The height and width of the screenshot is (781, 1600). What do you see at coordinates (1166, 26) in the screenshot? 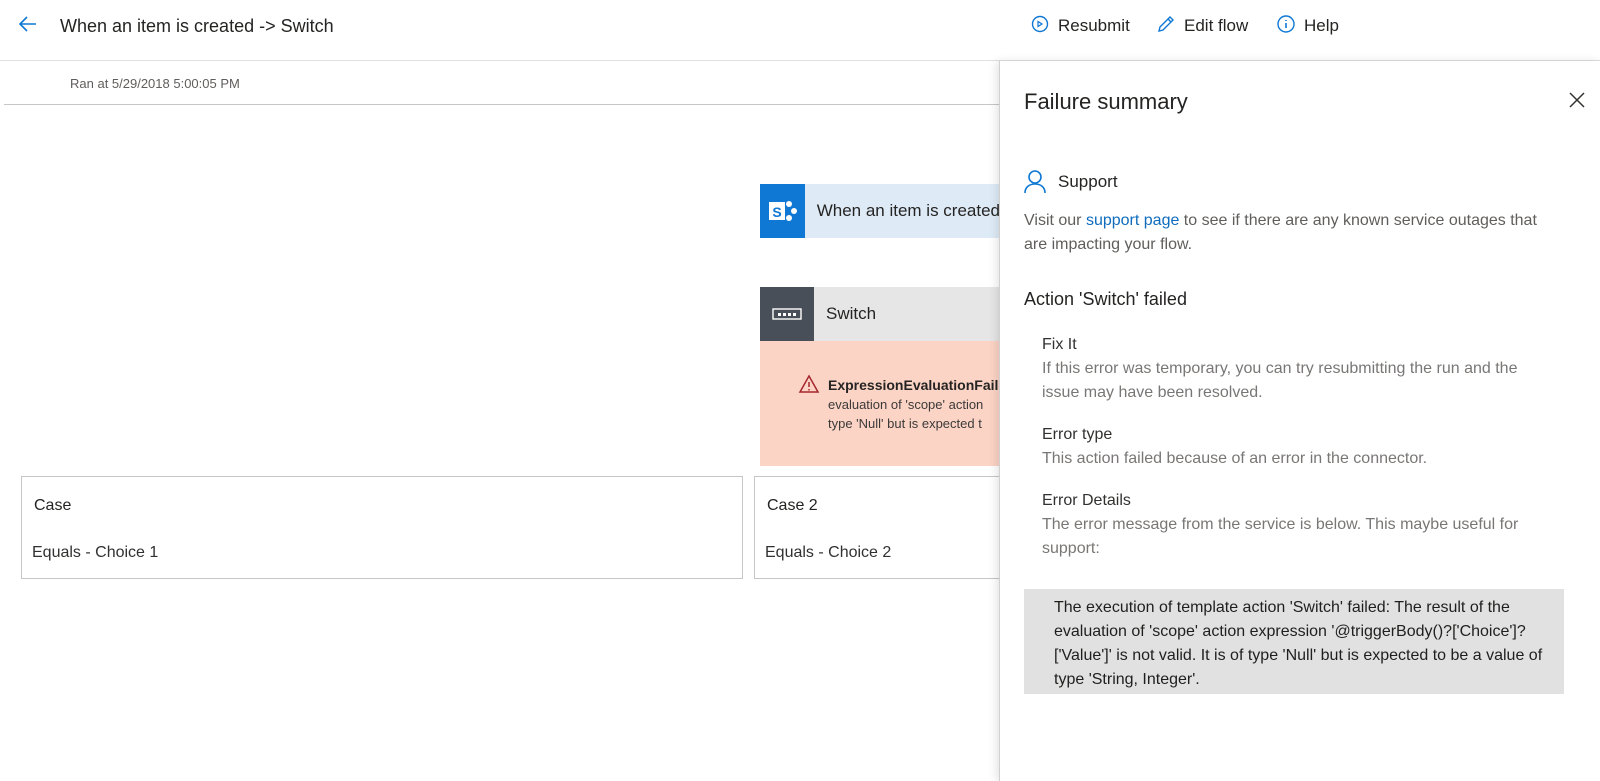
I see `pencil-icon` at bounding box center [1166, 26].